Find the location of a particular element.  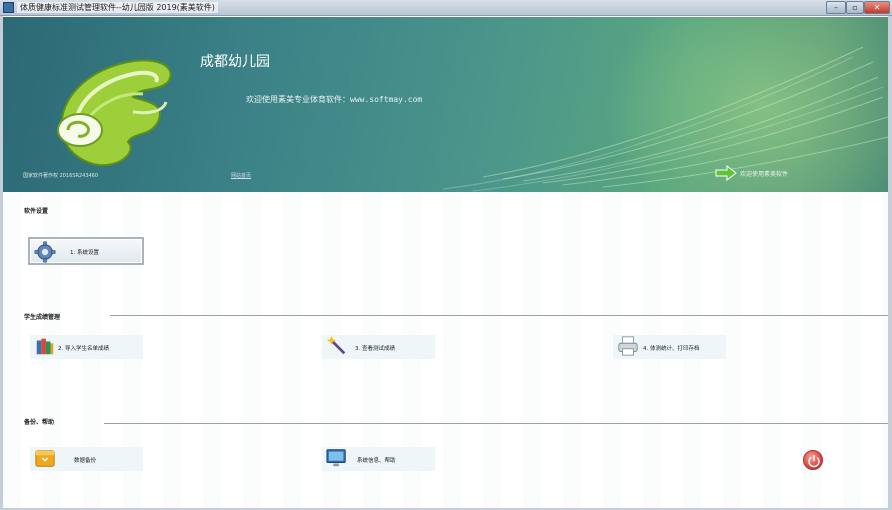

stats-print-label: 4. 体测统计、打印存档 is located at coordinates (671, 349).